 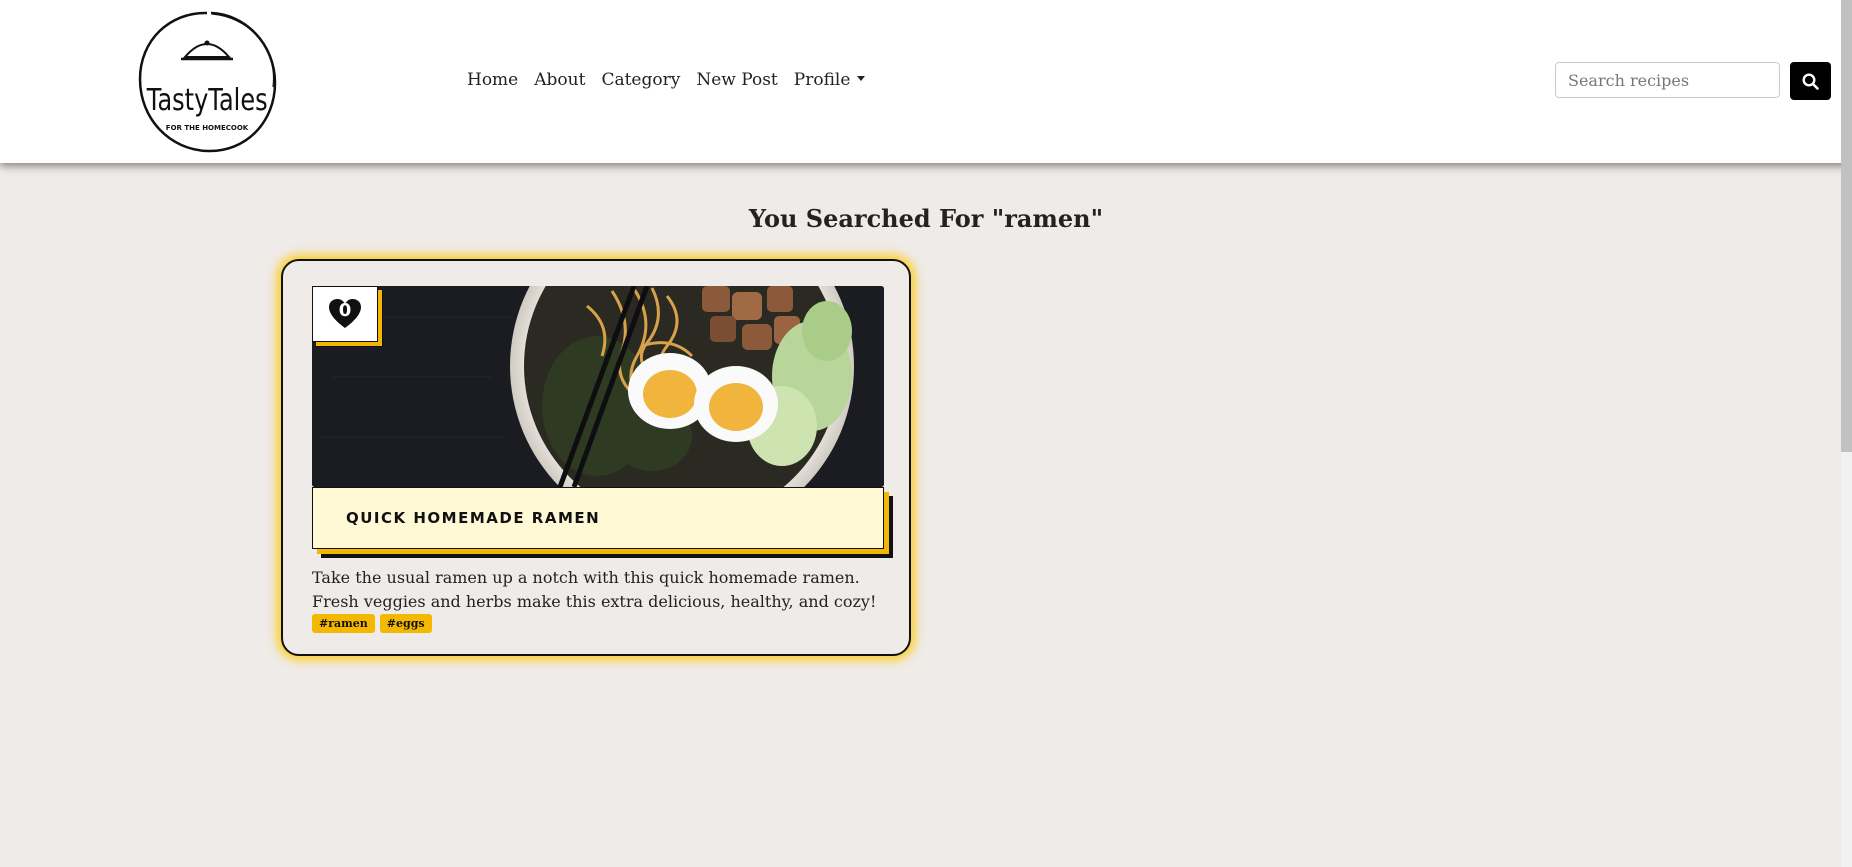 I want to click on search-icon, so click(x=1810, y=81).